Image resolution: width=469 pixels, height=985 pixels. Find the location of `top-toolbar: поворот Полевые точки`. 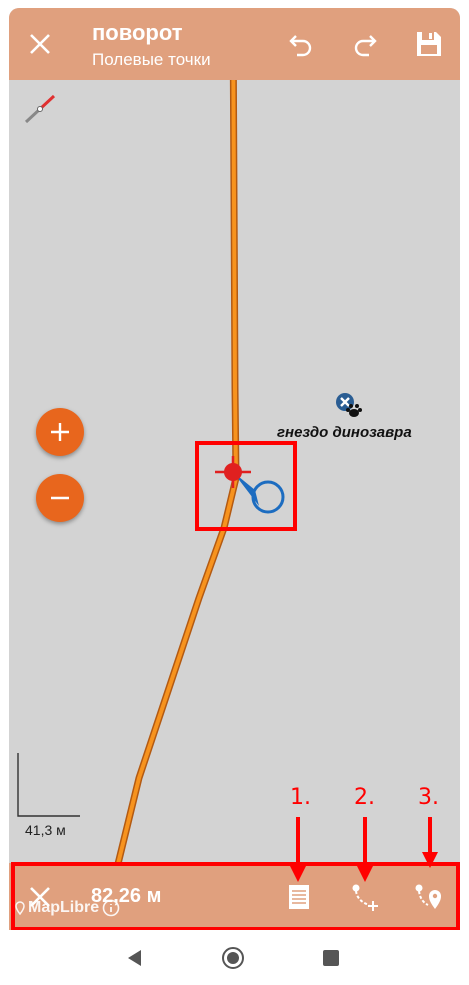

top-toolbar: поворот Полевые точки is located at coordinates (234, 44).